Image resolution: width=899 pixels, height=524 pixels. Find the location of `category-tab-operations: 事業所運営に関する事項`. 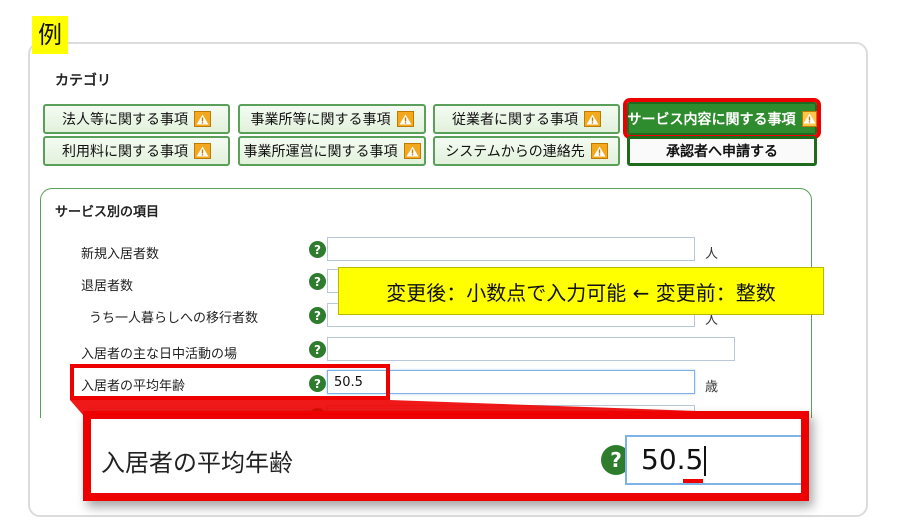

category-tab-operations: 事業所運営に関する事項 is located at coordinates (332, 151).